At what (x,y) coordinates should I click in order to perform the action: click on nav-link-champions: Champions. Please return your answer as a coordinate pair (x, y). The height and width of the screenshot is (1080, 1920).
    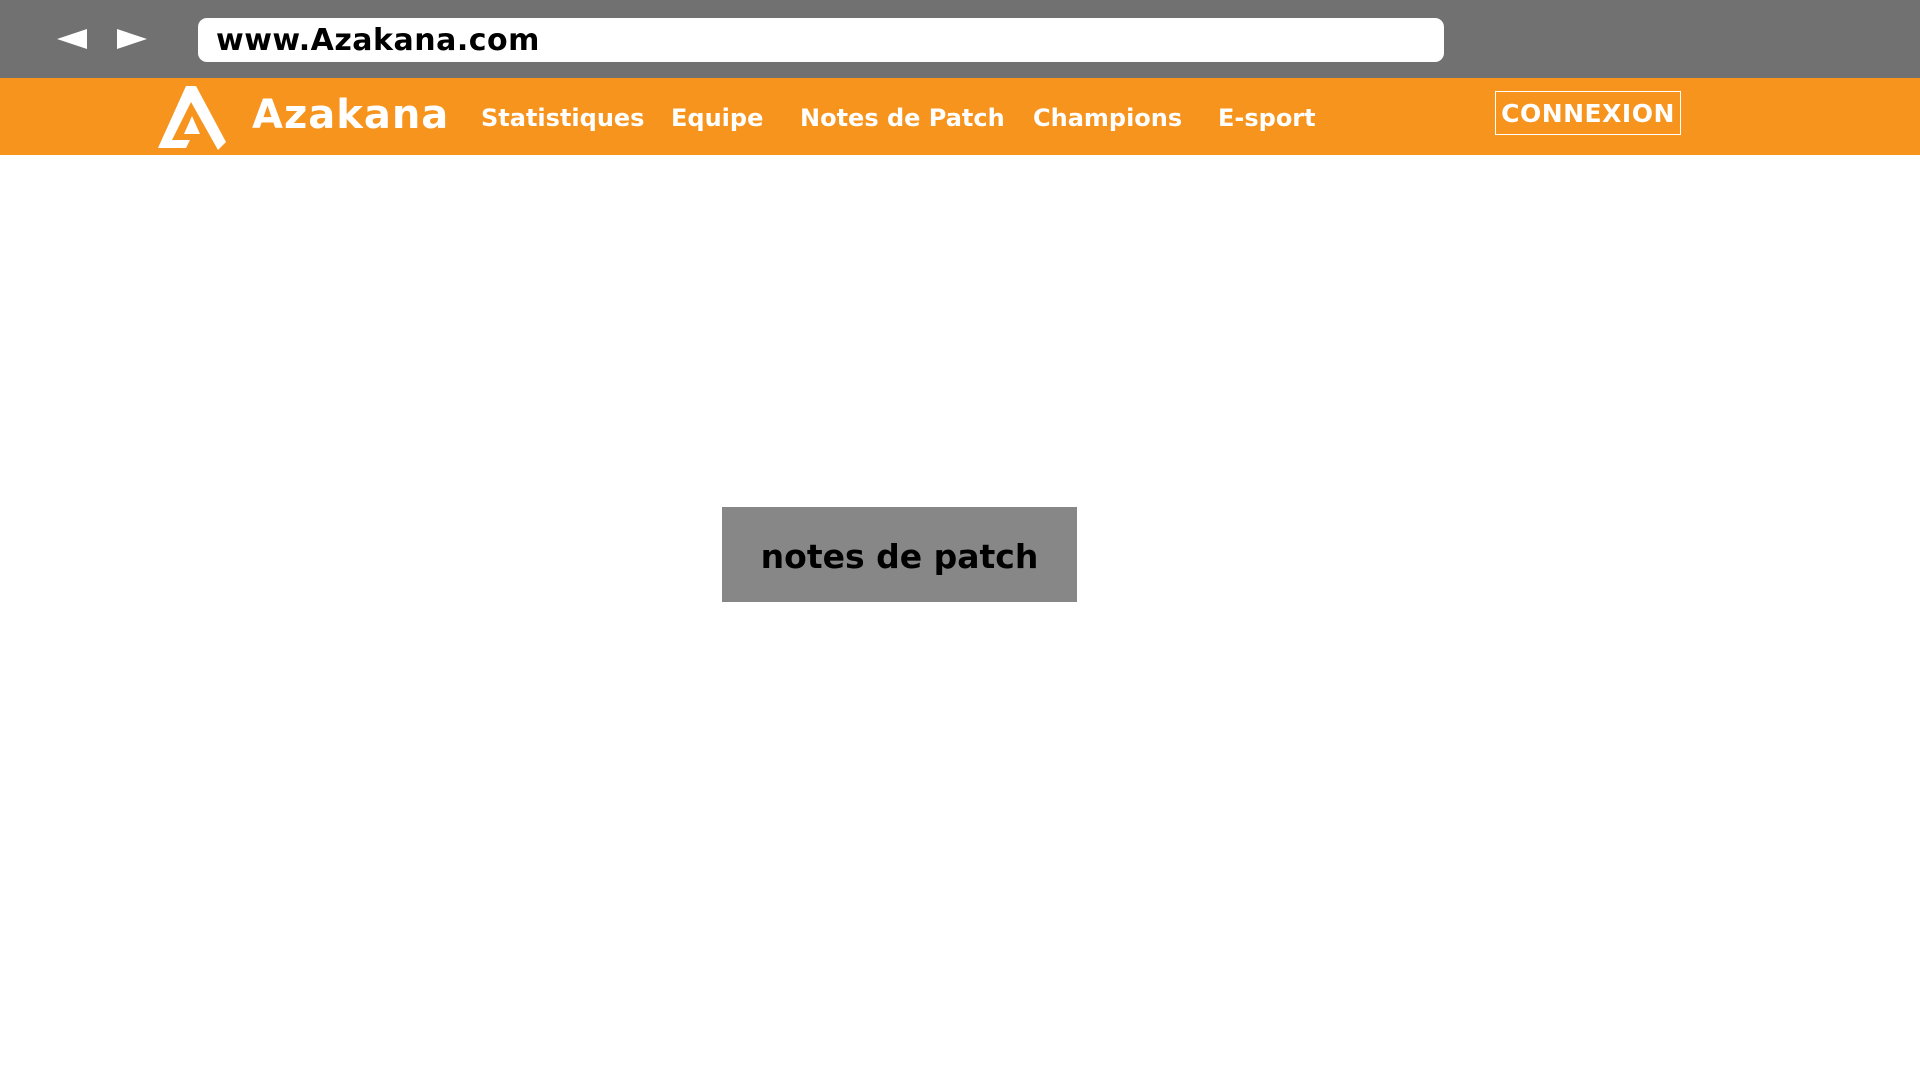
    Looking at the image, I should click on (1107, 118).